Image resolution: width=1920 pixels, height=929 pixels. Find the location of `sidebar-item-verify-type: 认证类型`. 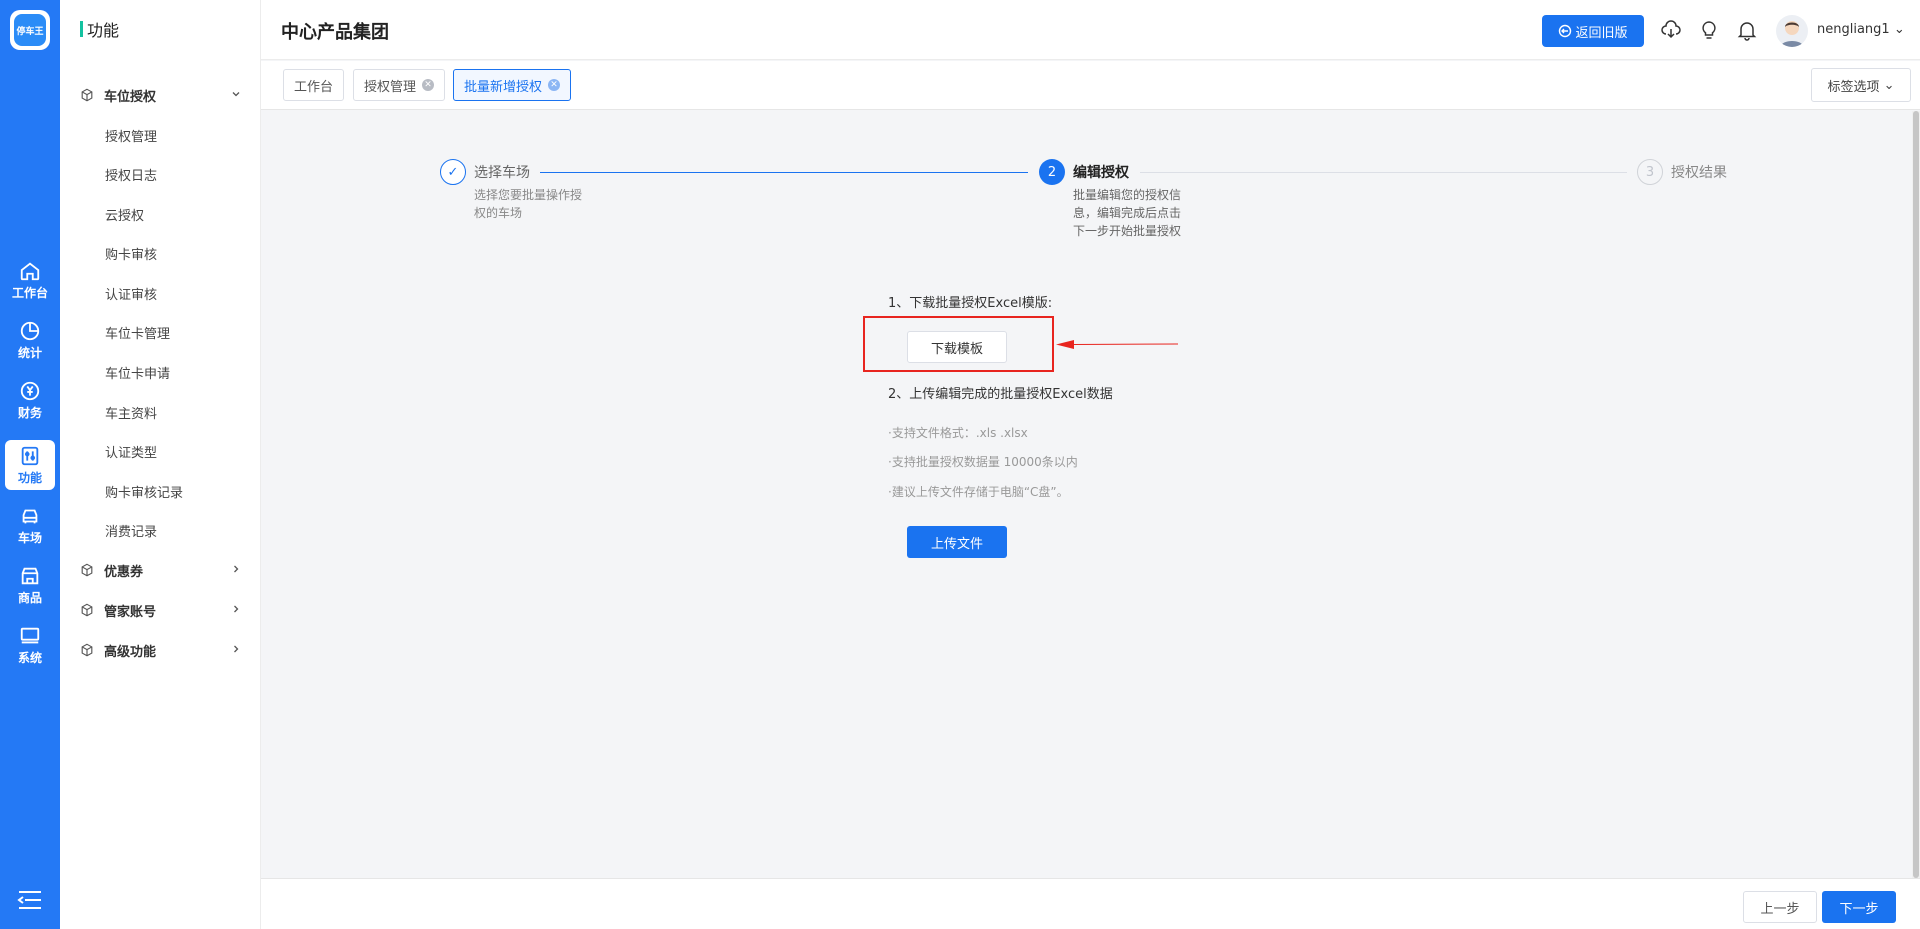

sidebar-item-verify-type: 认证类型 is located at coordinates (160, 451).